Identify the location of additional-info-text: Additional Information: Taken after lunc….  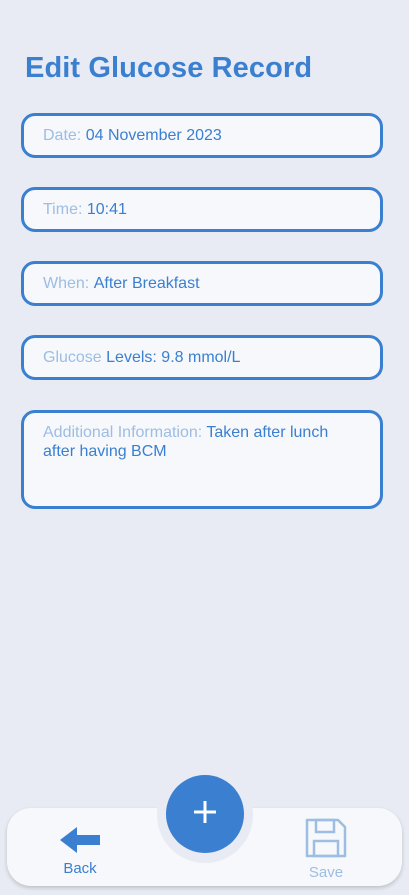
(202, 442).